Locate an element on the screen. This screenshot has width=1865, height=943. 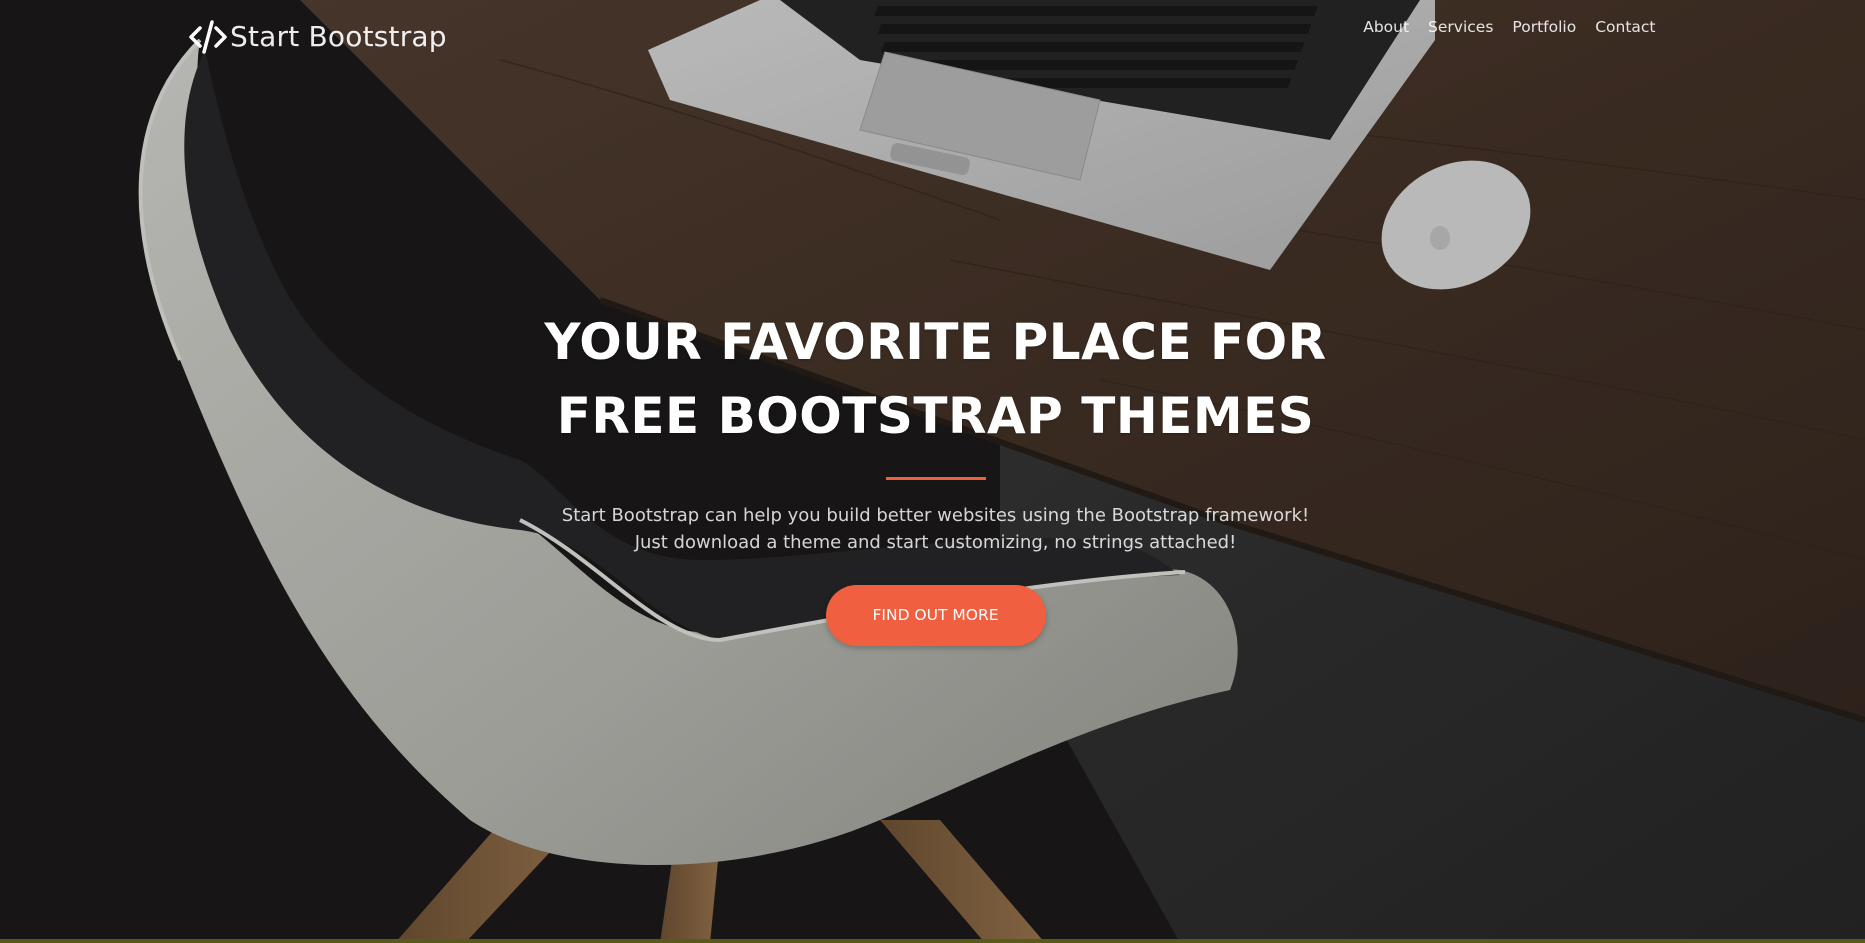
title-divider is located at coordinates (935, 478).